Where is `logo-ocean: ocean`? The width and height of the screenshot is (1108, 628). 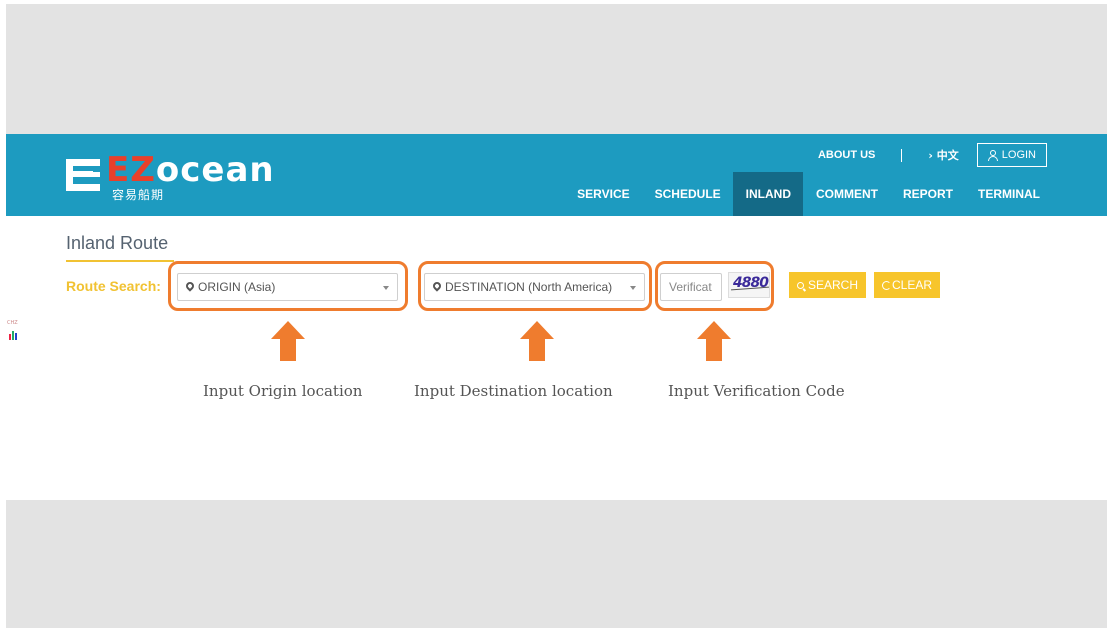 logo-ocean: ocean is located at coordinates (215, 170).